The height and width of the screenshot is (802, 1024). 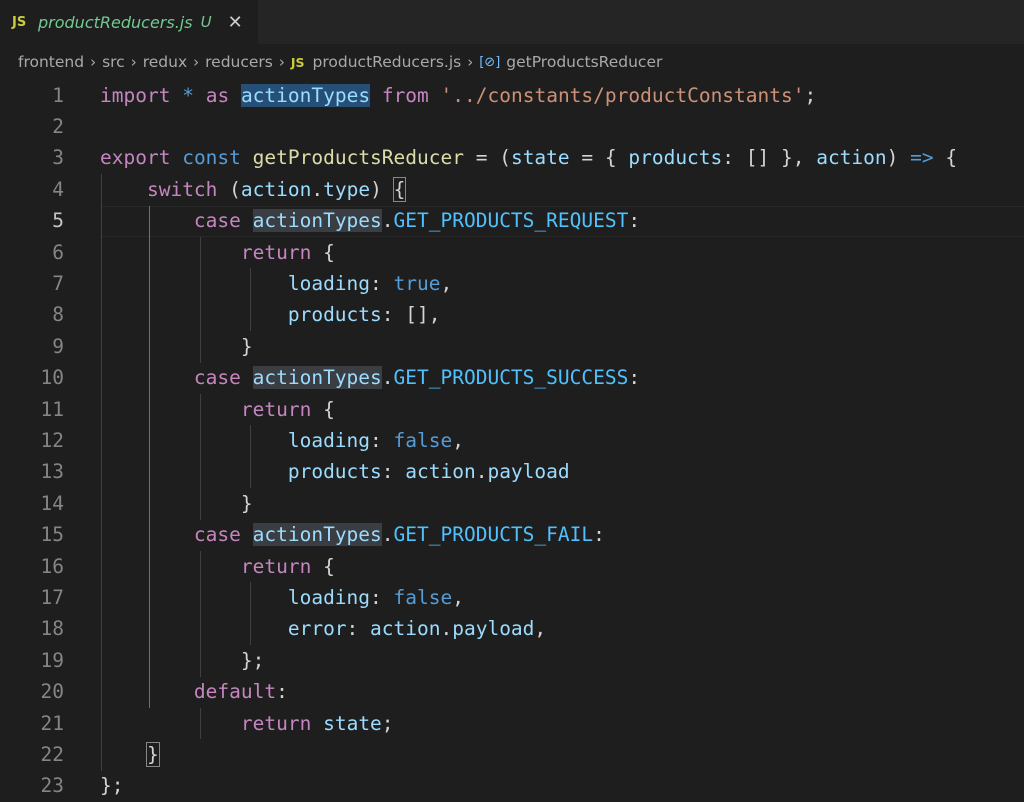 I want to click on code-line: 17 loading: false,, so click(x=512, y=597).